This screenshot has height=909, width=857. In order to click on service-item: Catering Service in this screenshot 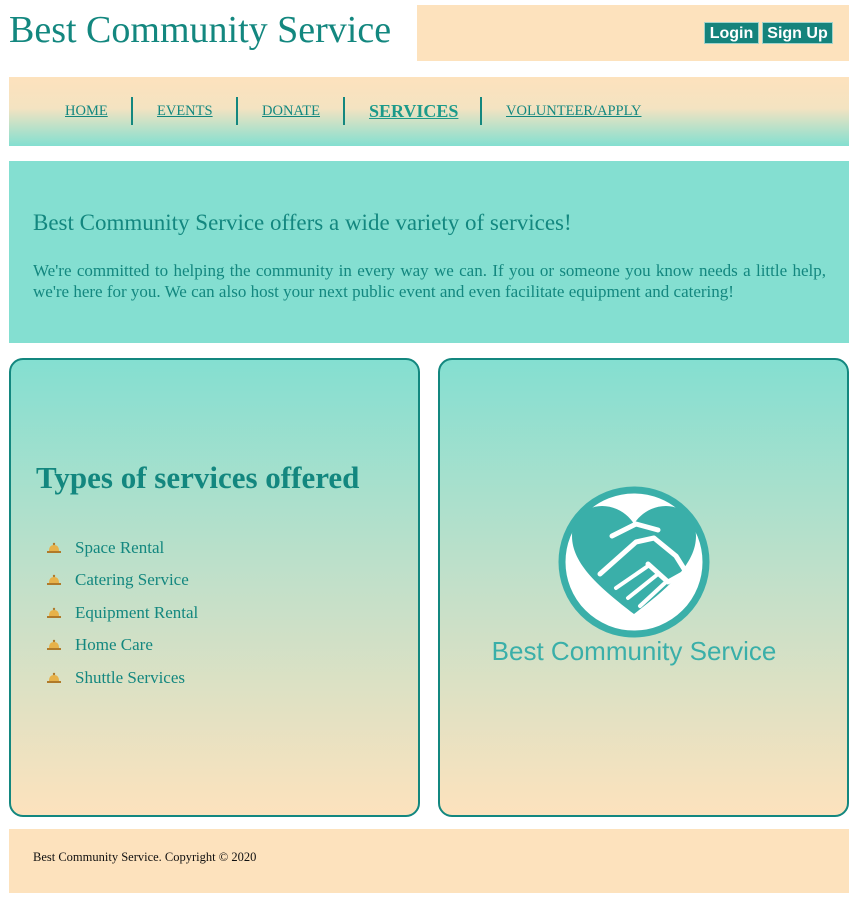, I will do `click(119, 584)`.